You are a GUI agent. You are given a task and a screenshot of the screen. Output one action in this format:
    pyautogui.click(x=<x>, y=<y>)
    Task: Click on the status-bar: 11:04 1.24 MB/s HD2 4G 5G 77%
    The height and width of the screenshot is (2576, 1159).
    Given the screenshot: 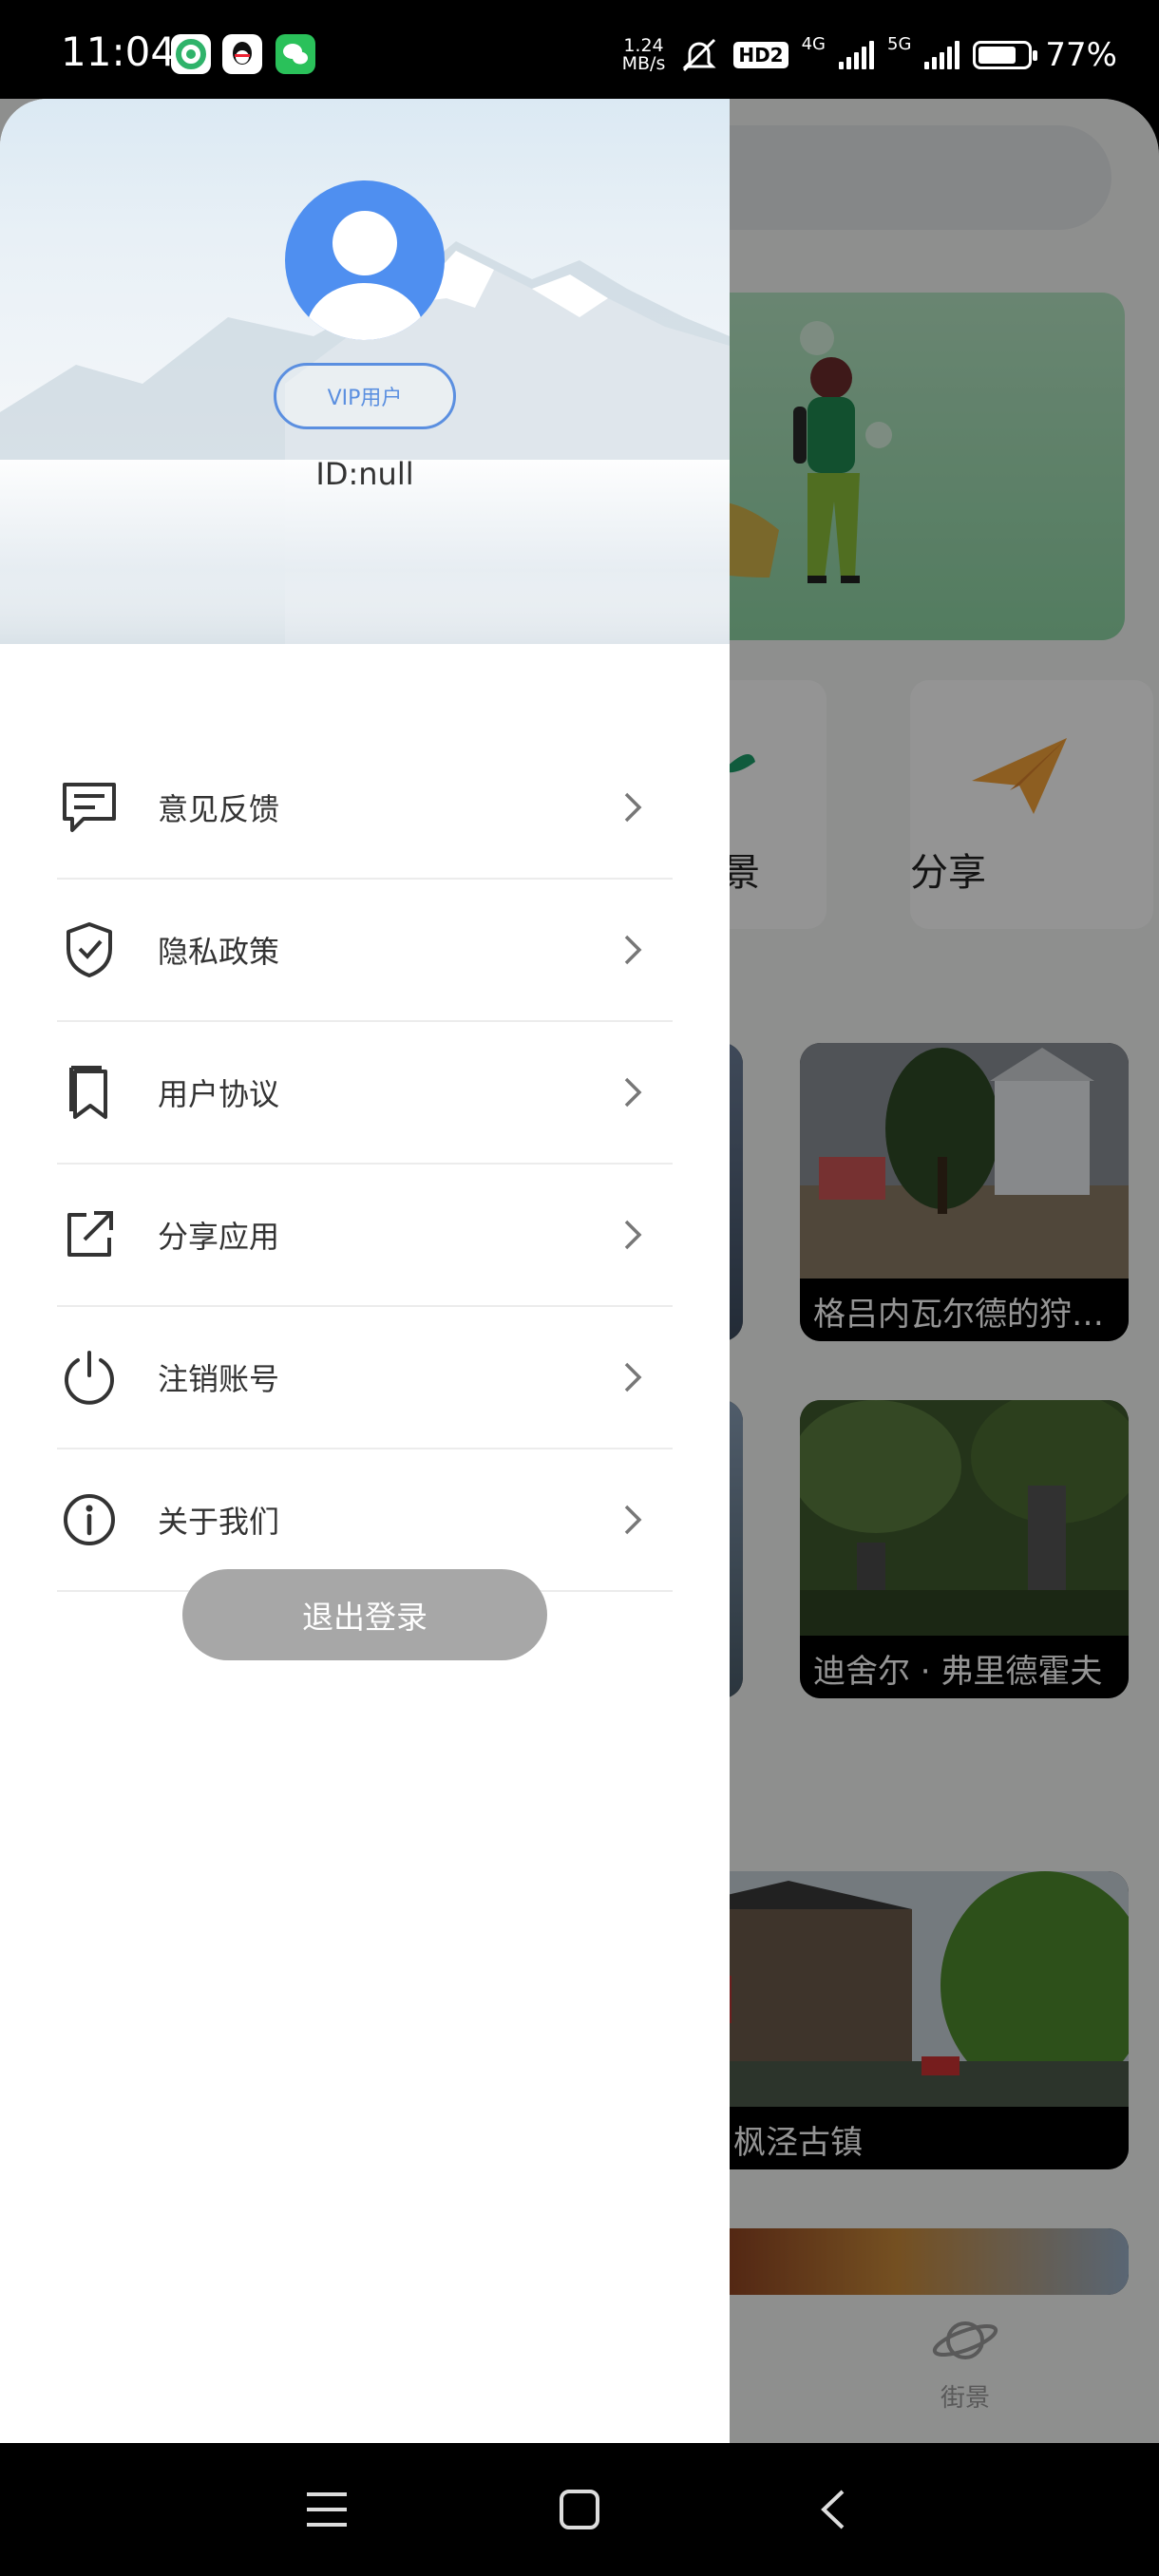 What is the action you would take?
    pyautogui.click(x=579, y=49)
    